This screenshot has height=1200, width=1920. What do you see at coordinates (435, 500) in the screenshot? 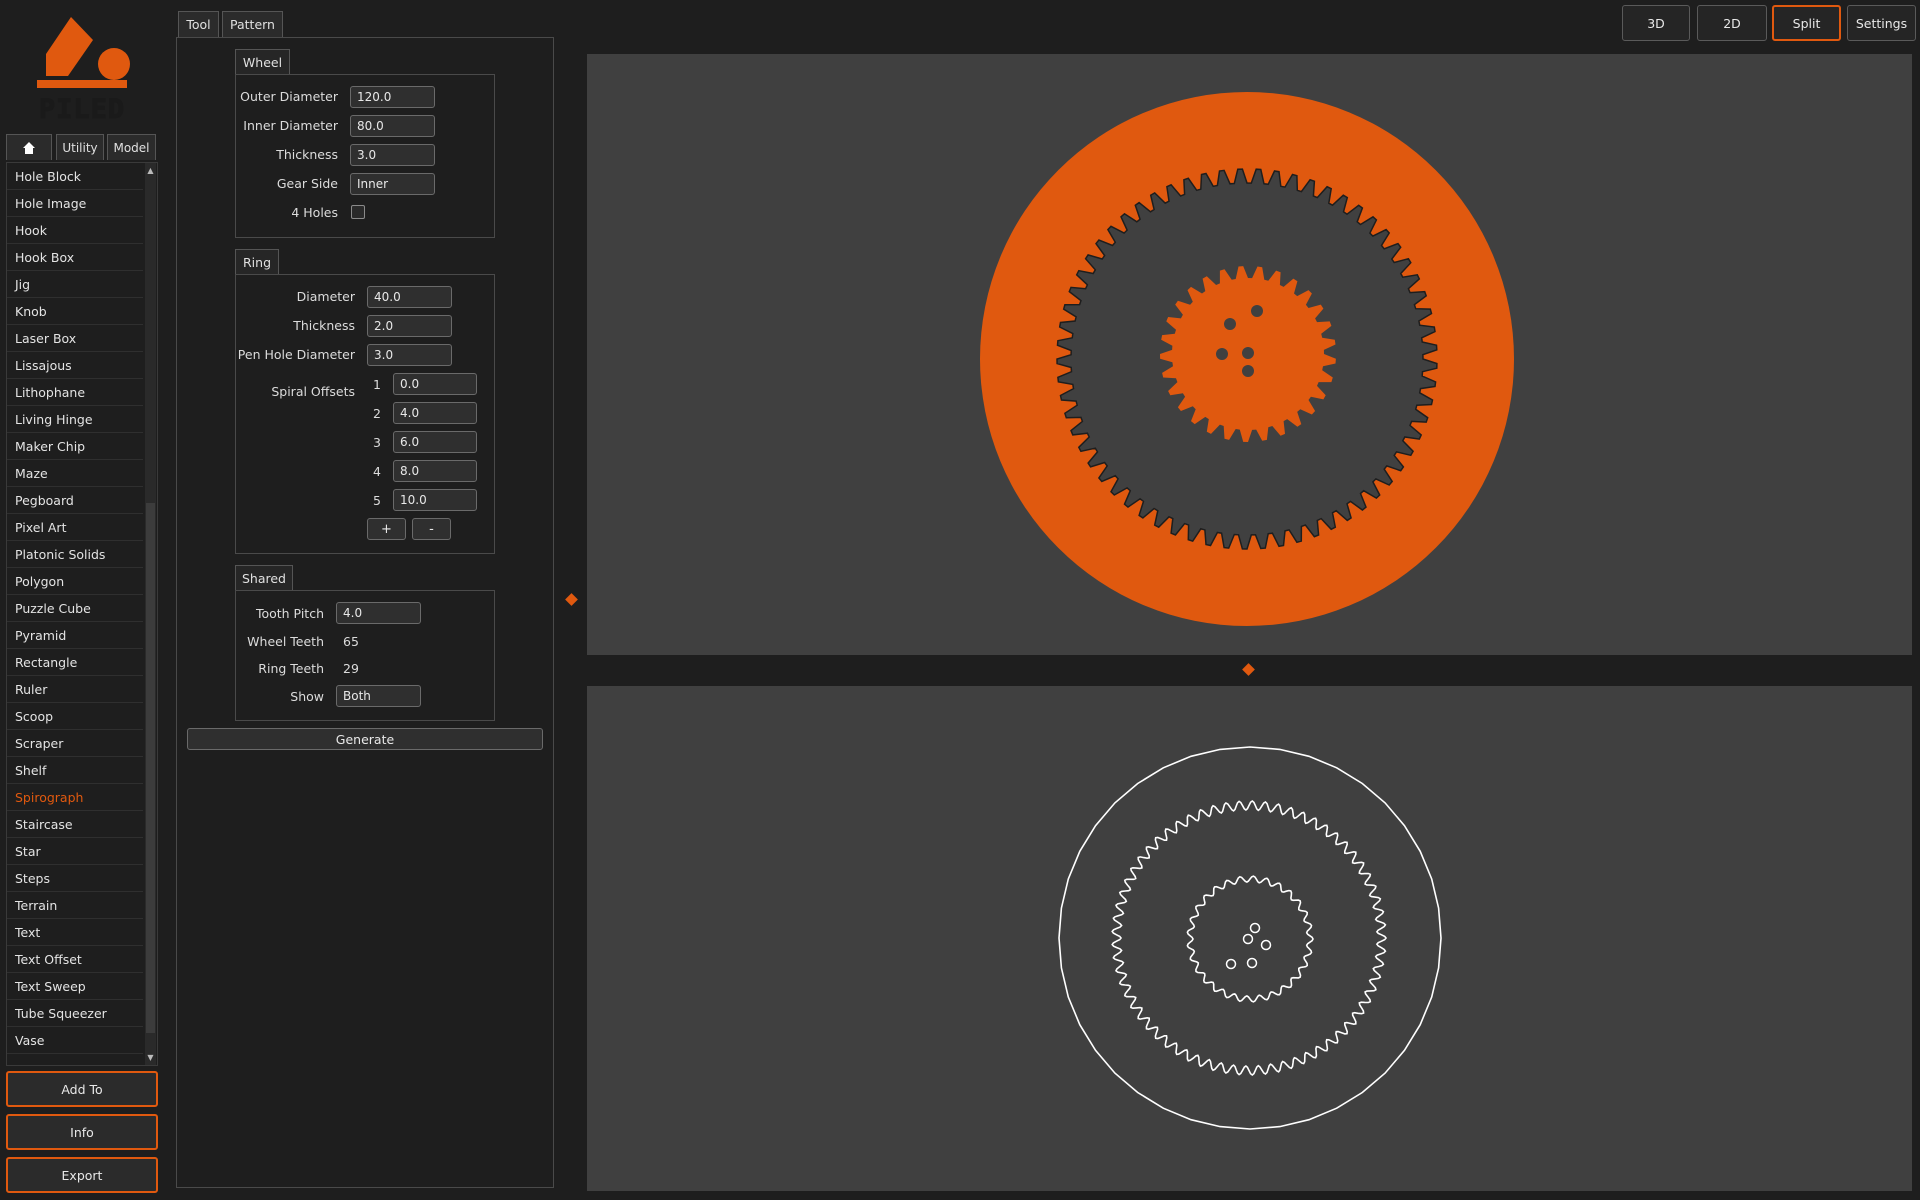
I see `spiral-offset-field: 10.0` at bounding box center [435, 500].